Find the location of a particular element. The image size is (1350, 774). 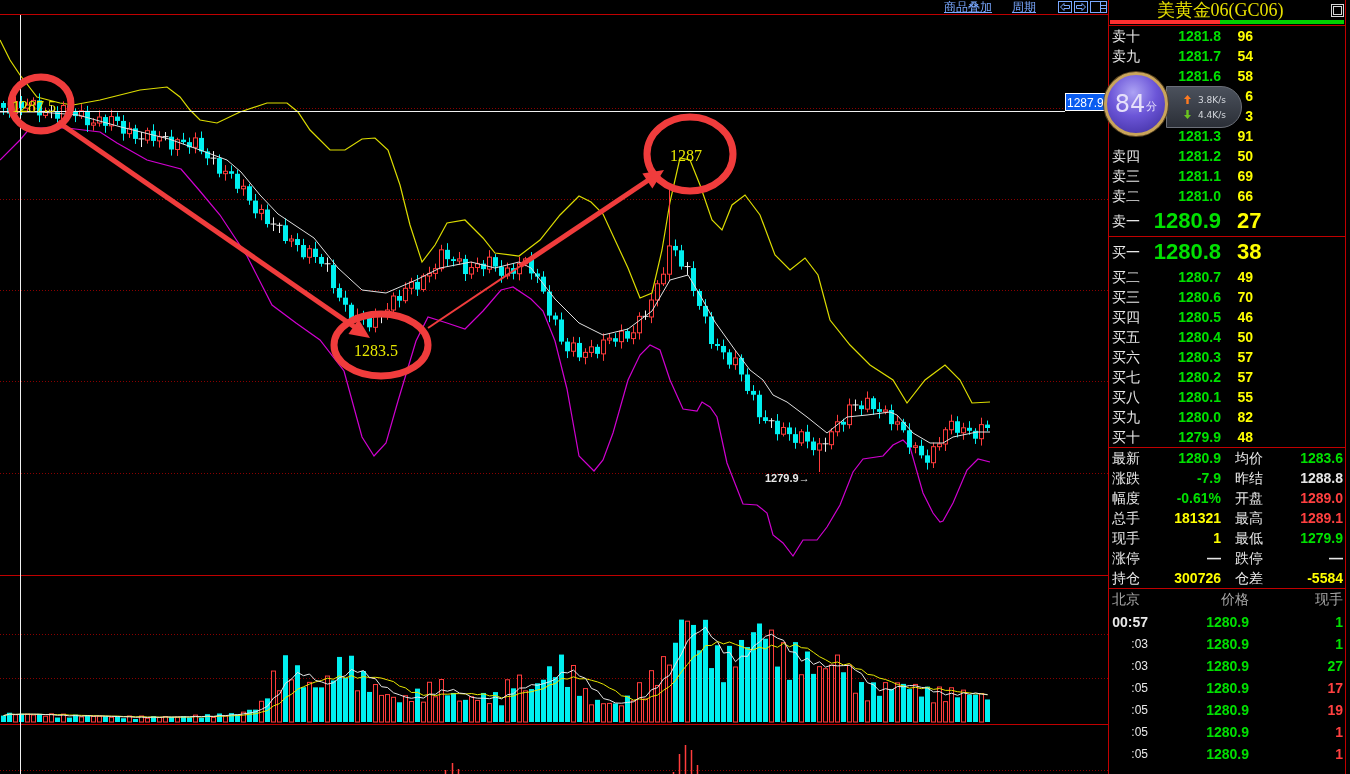

ask-price: 1281.1 is located at coordinates (1199, 176).